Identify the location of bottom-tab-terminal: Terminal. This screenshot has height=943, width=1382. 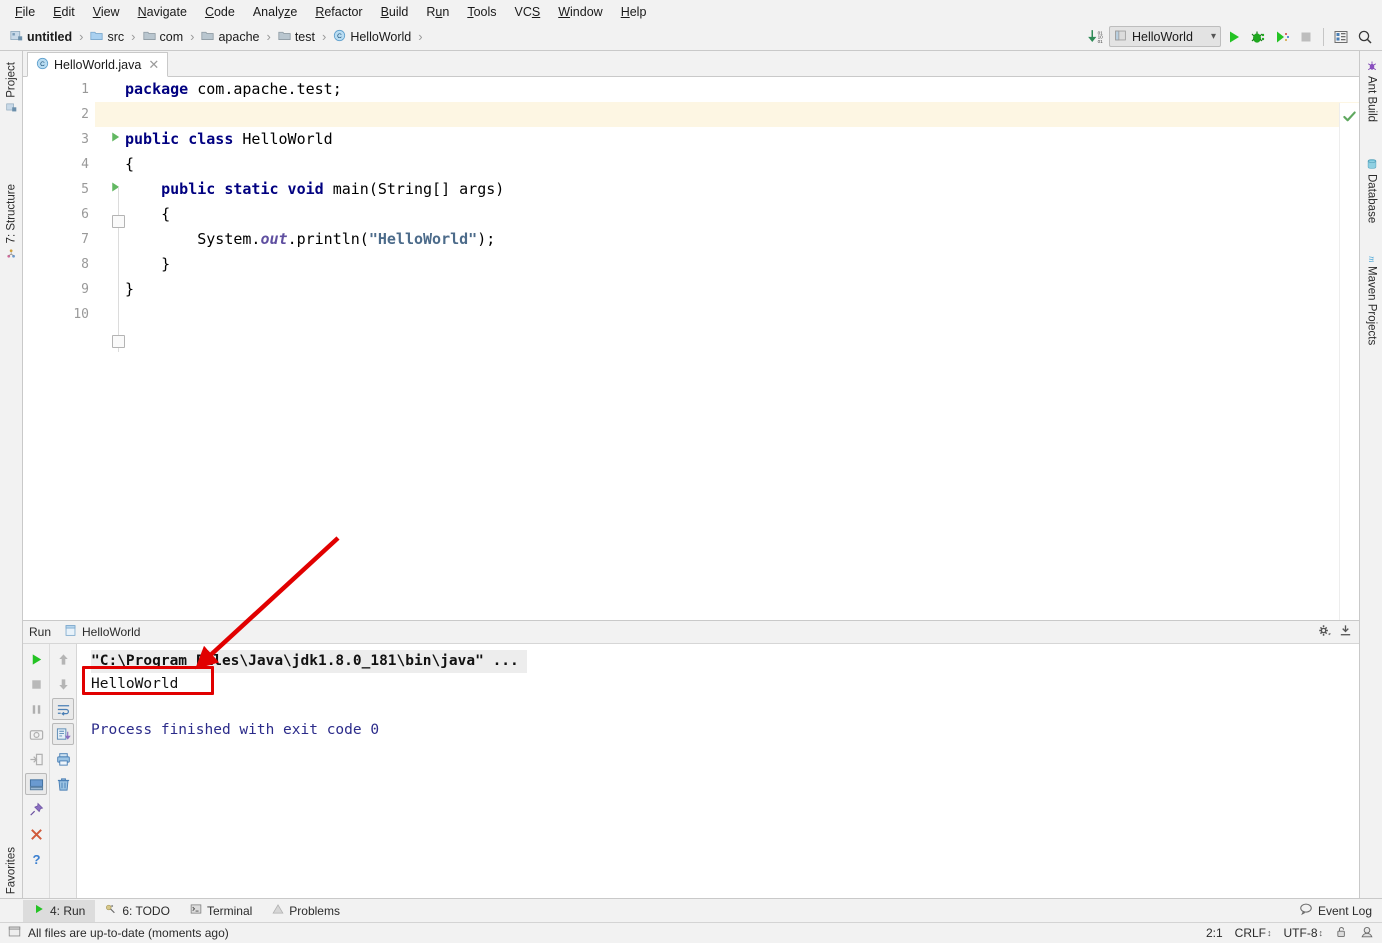
(221, 911).